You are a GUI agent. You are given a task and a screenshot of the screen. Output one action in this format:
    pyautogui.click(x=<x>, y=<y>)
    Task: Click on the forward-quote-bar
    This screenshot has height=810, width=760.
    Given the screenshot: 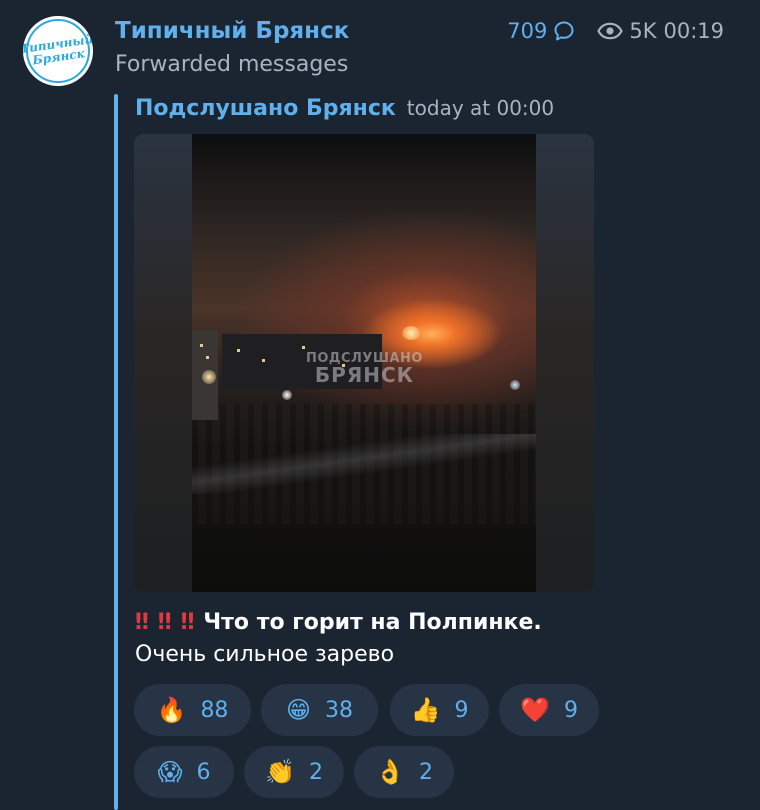 What is the action you would take?
    pyautogui.click(x=116, y=452)
    